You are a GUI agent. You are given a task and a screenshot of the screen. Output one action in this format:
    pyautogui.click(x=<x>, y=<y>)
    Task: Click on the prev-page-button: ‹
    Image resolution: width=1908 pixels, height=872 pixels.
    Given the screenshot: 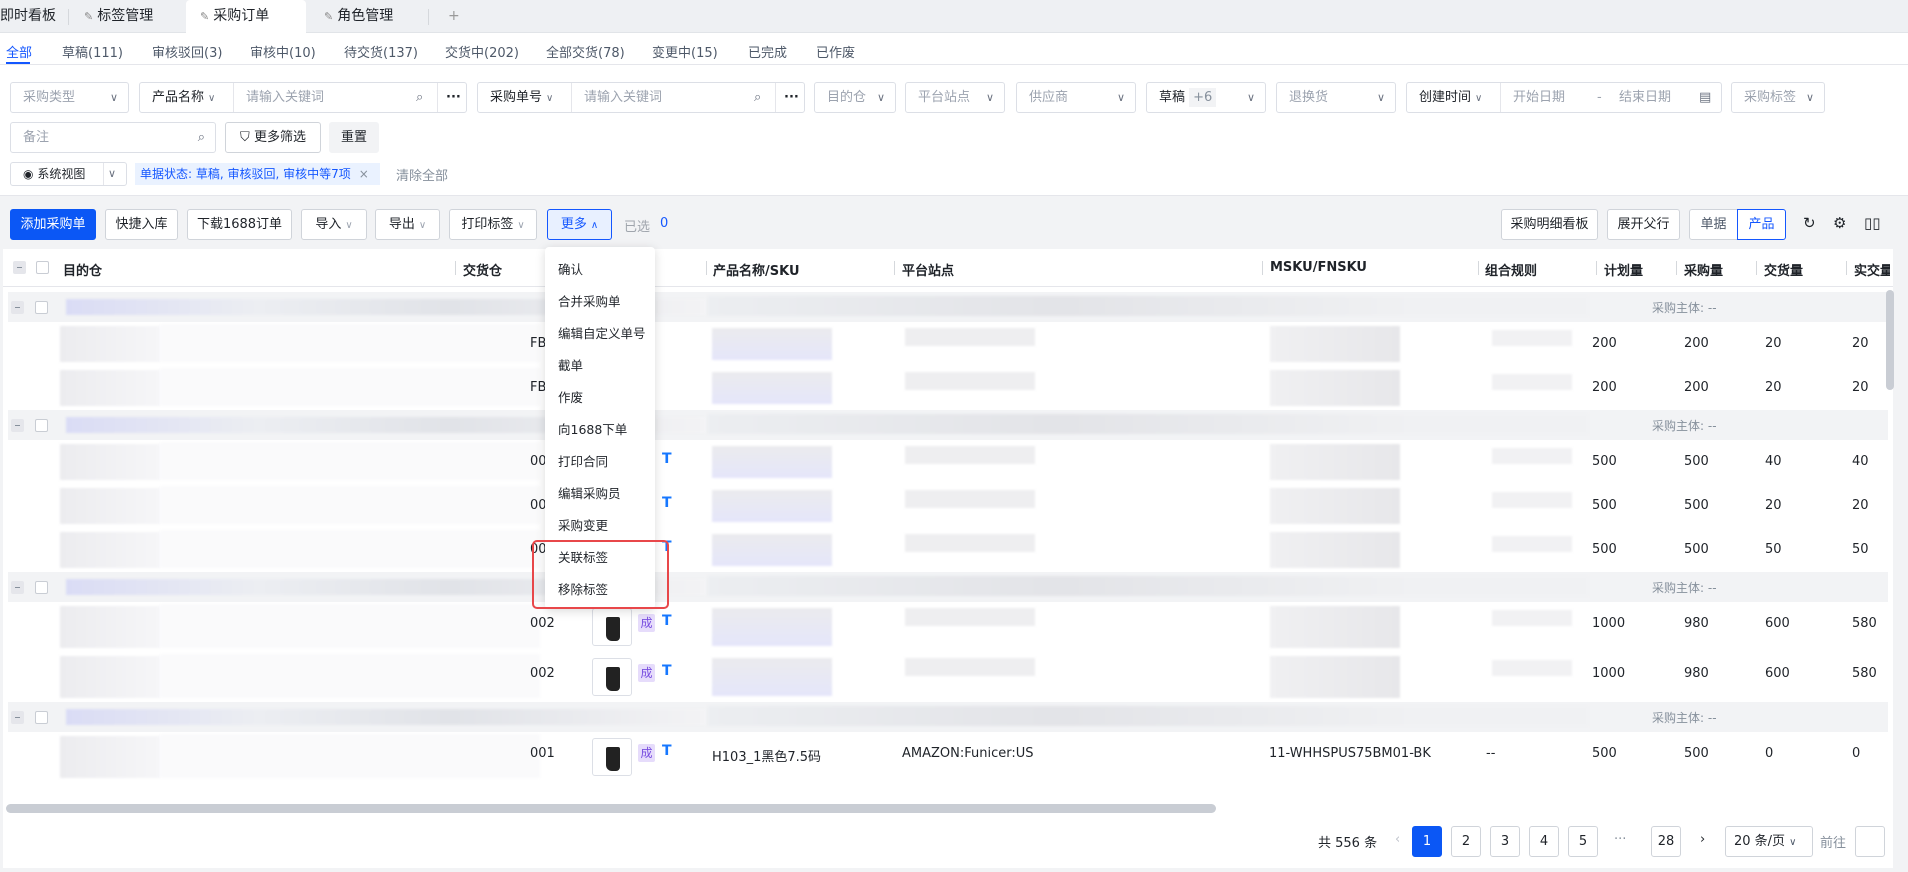 What is the action you would take?
    pyautogui.click(x=1397, y=839)
    